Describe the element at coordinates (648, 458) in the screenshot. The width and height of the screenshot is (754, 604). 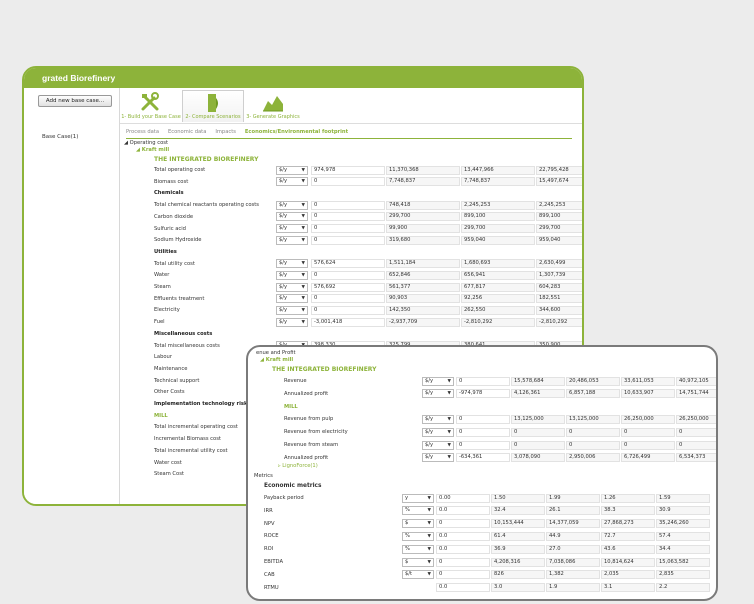
I see `value-cell: 6,726,499` at that location.